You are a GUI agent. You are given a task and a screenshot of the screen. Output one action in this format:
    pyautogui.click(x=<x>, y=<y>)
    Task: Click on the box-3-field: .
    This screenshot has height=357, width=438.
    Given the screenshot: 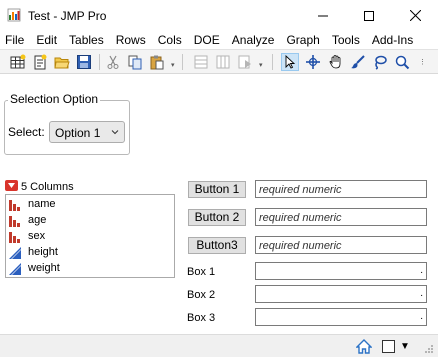 What is the action you would take?
    pyautogui.click(x=341, y=317)
    